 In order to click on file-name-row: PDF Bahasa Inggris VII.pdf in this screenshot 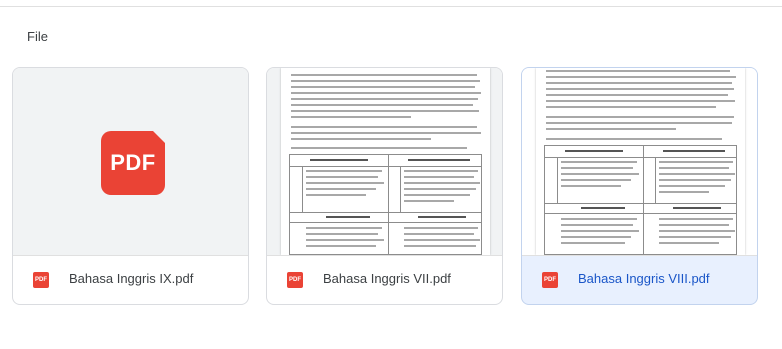, I will do `click(384, 279)`.